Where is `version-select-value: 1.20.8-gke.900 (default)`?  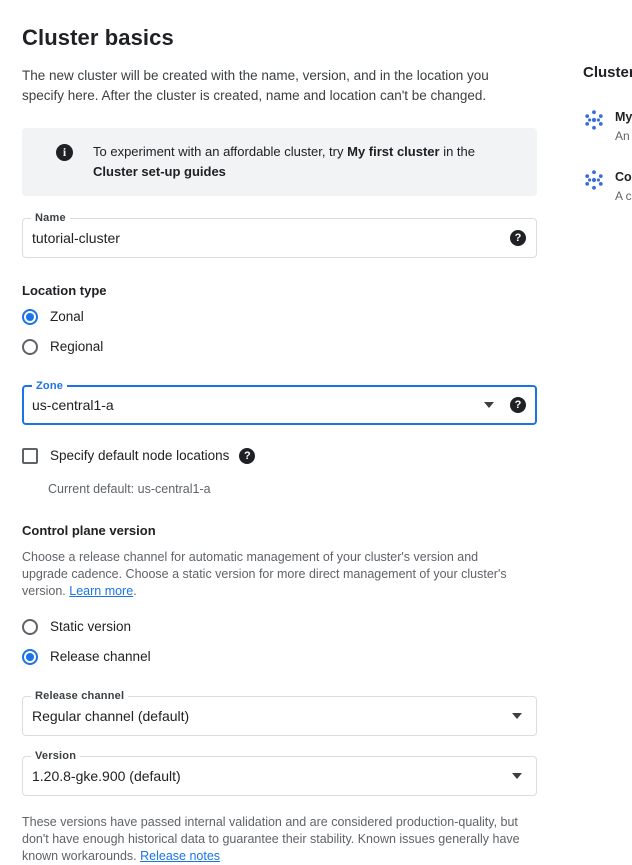
version-select-value: 1.20.8-gke.900 (default) is located at coordinates (268, 776).